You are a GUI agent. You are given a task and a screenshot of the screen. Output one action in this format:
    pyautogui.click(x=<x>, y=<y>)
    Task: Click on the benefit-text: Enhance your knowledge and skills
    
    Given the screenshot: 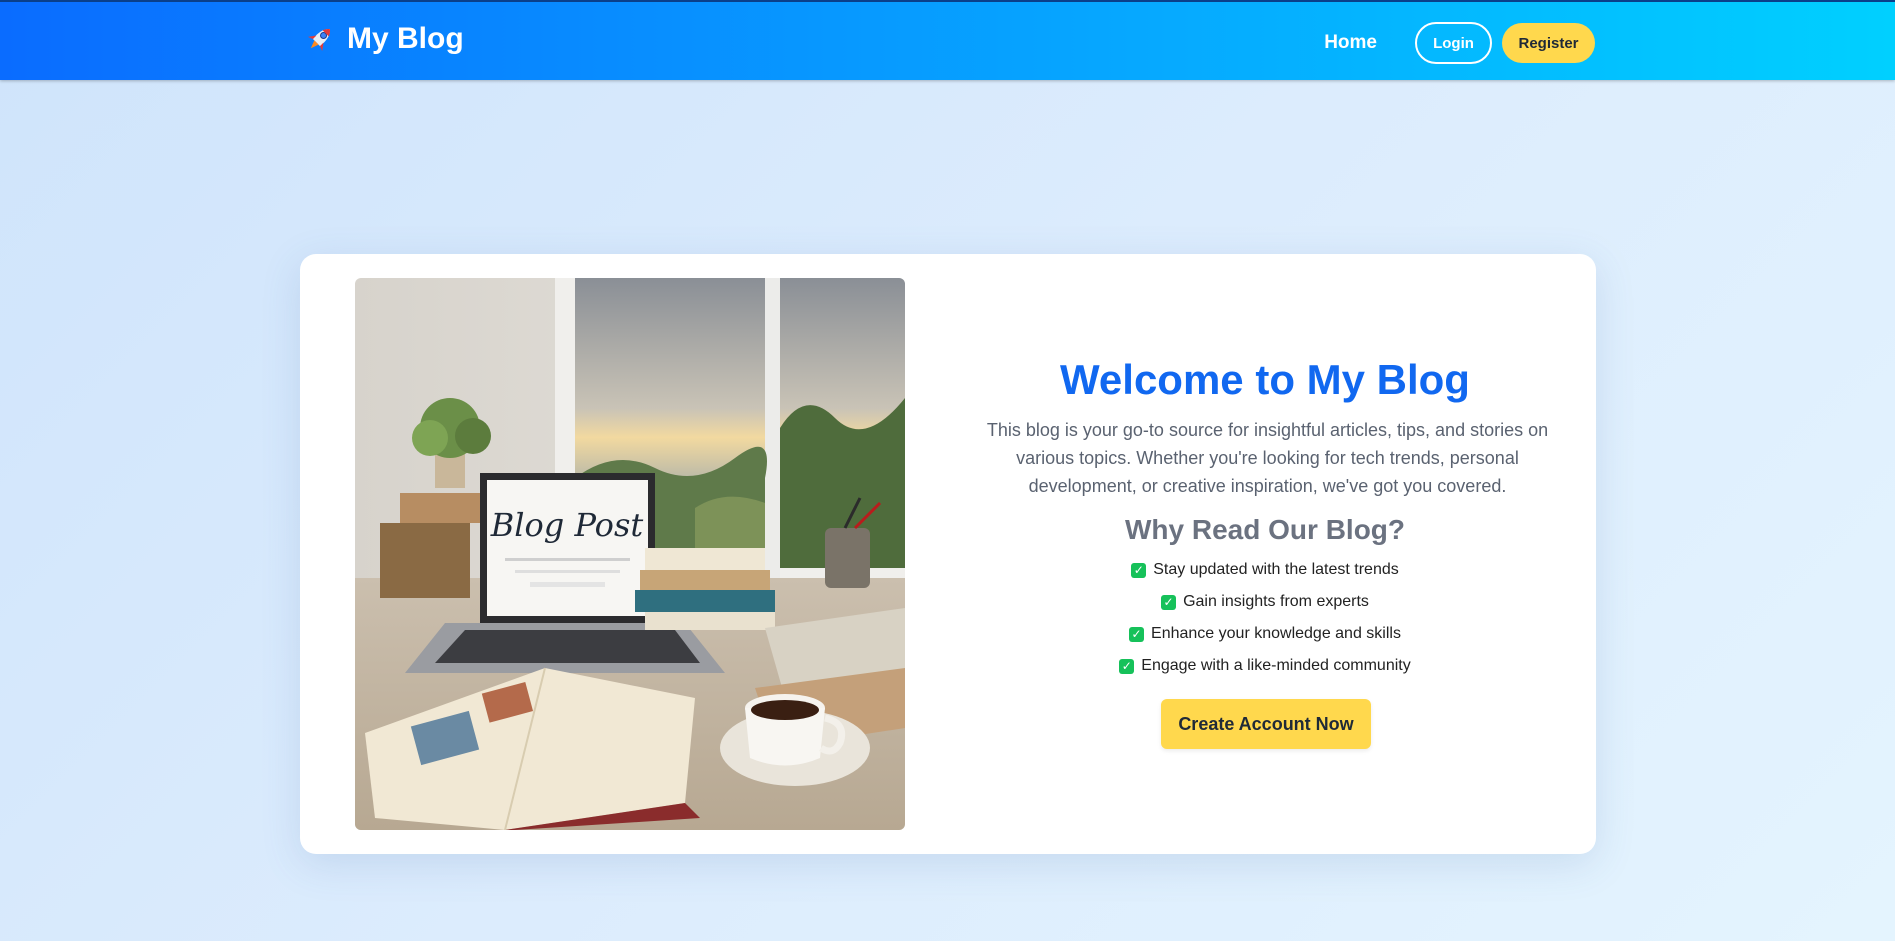 What is the action you would take?
    pyautogui.click(x=1276, y=633)
    